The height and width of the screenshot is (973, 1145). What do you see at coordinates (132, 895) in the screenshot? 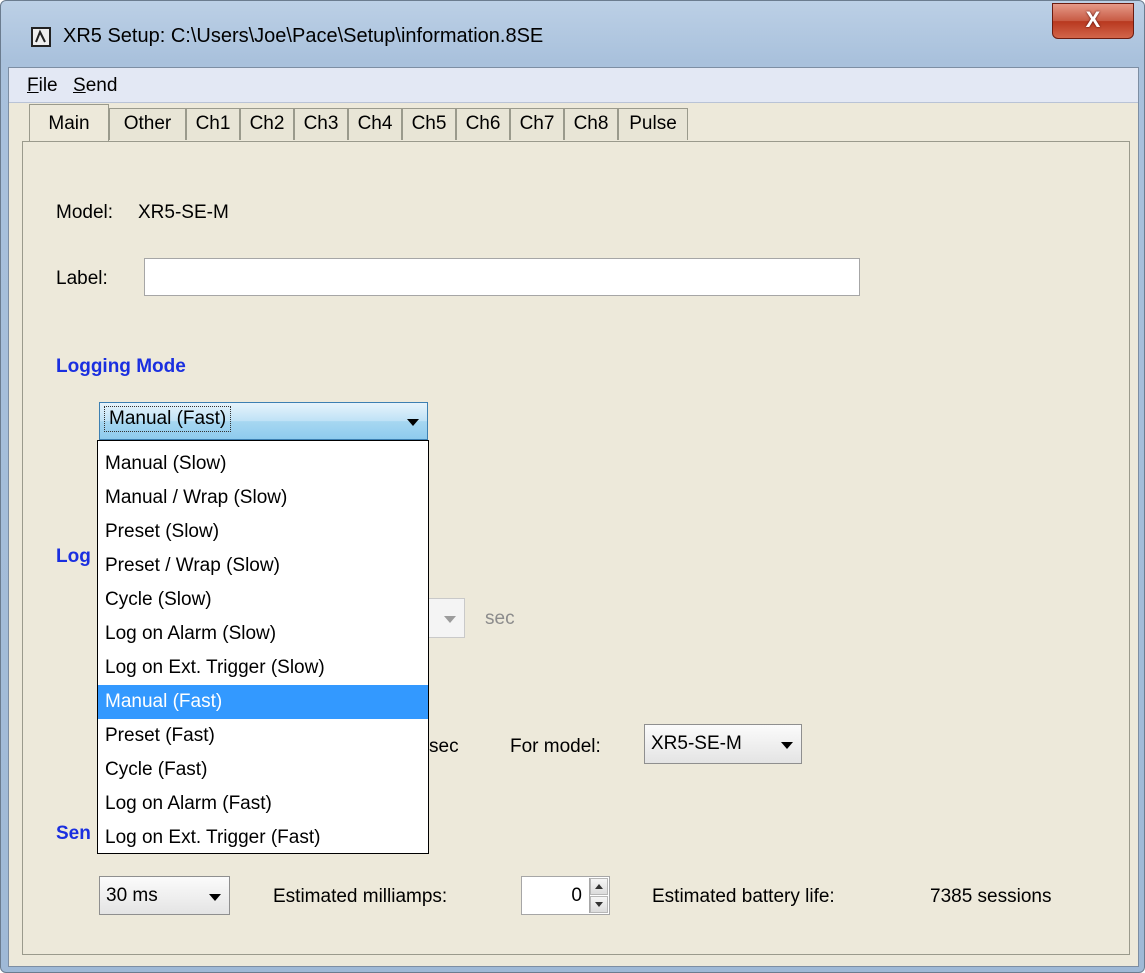
I see `sensor-time-value: 30 ms` at bounding box center [132, 895].